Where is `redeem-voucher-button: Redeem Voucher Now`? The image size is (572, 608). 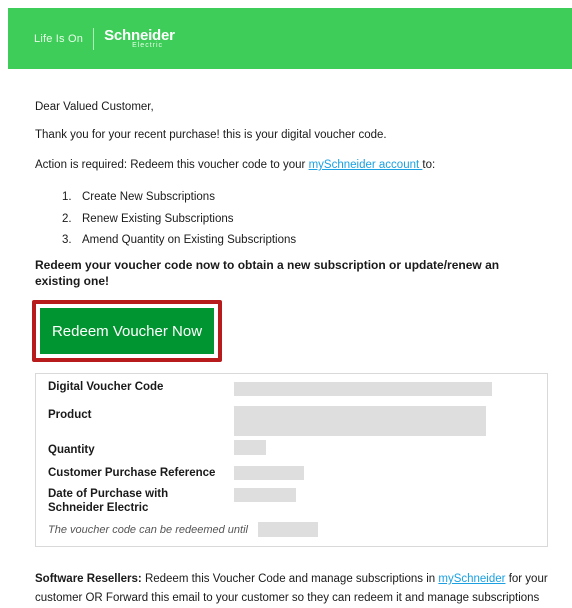
redeem-voucher-button: Redeem Voucher Now is located at coordinates (127, 331).